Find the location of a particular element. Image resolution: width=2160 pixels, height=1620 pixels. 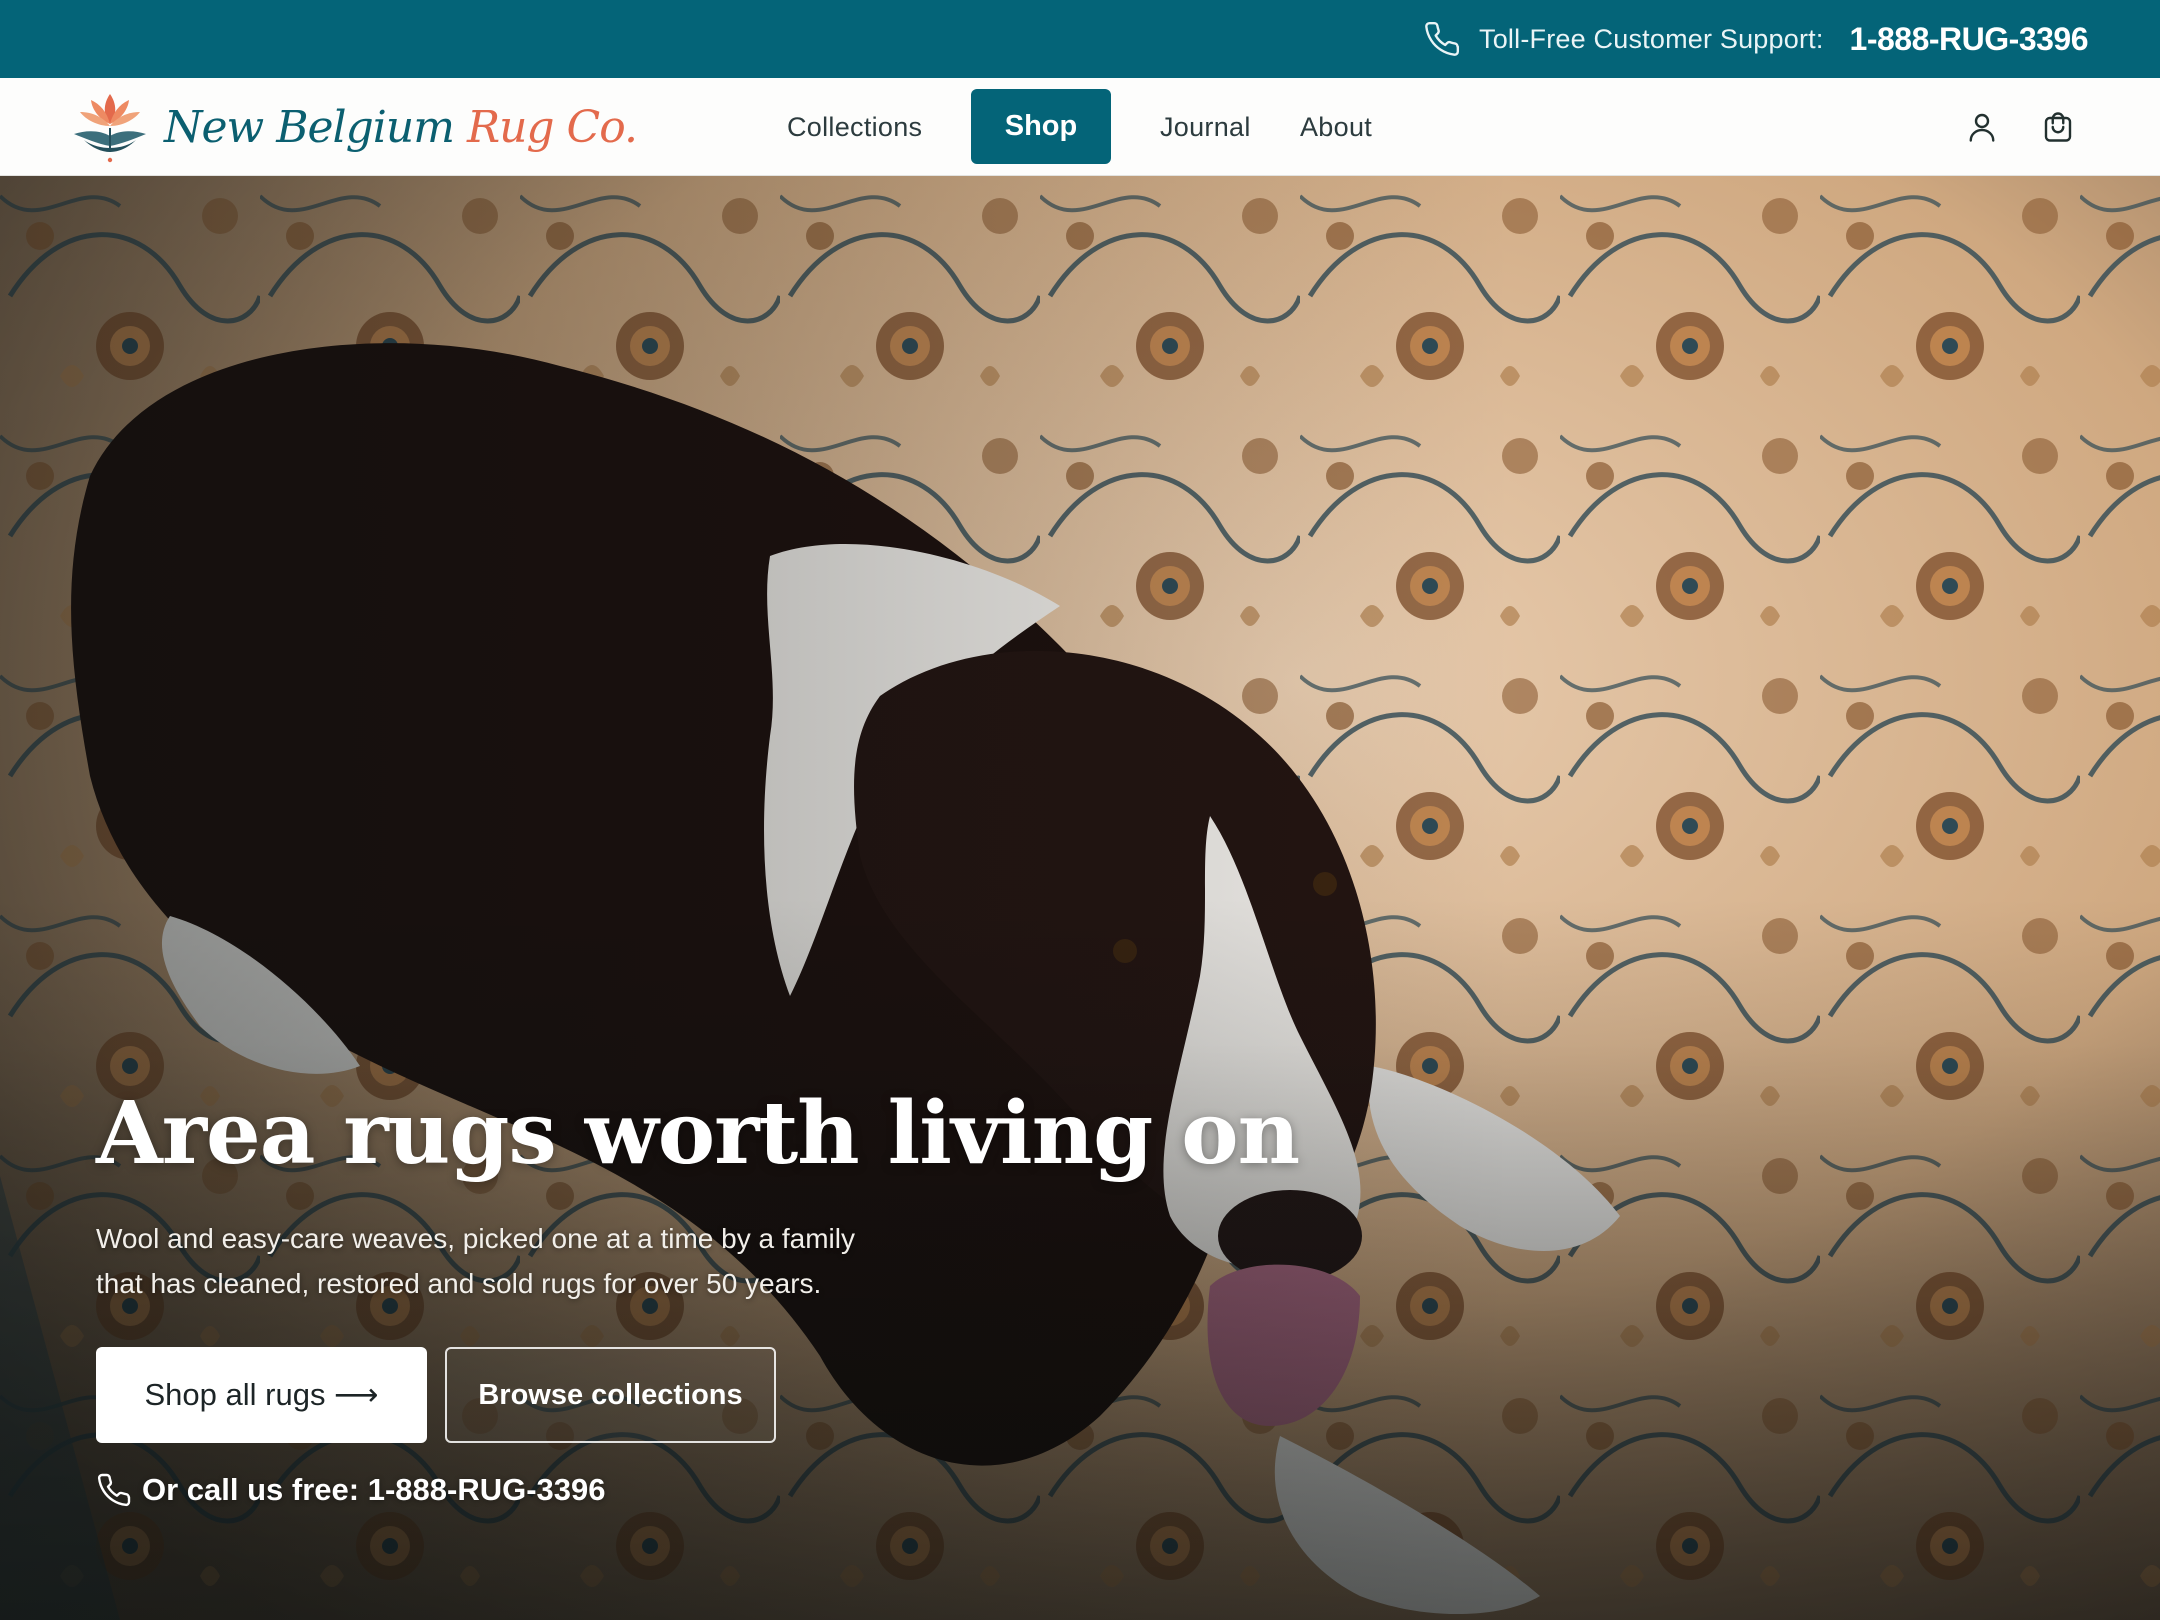

support-label: Toll-Free Customer Support: is located at coordinates (1651, 38).